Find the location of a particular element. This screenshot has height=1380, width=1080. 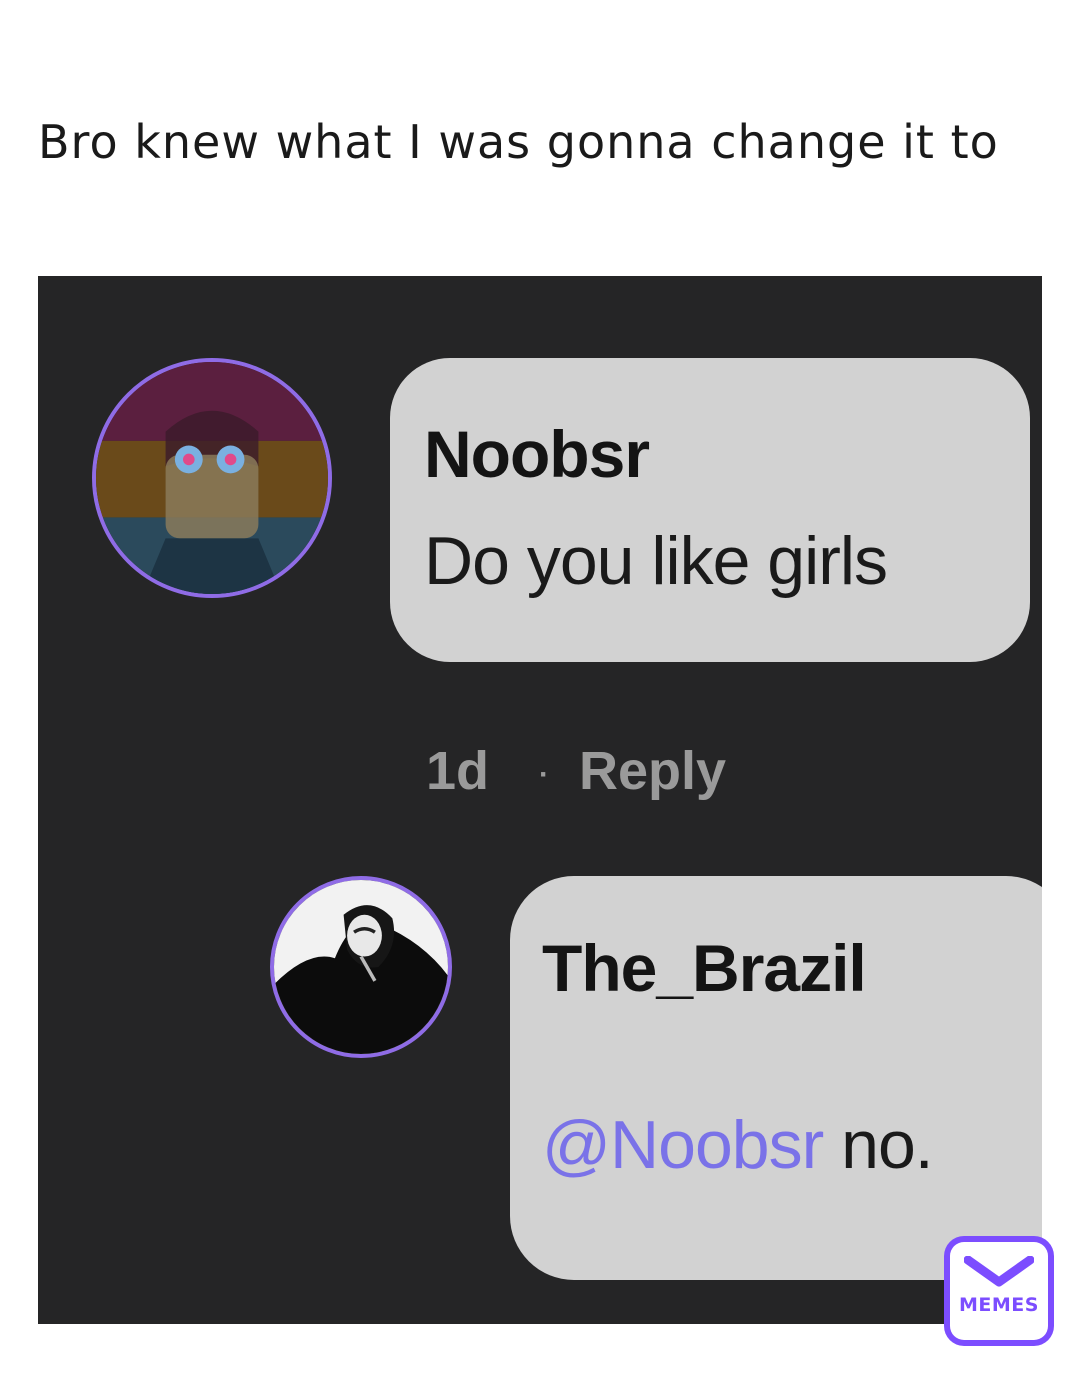

memes-app-logo: MEMES is located at coordinates (999, 1291).